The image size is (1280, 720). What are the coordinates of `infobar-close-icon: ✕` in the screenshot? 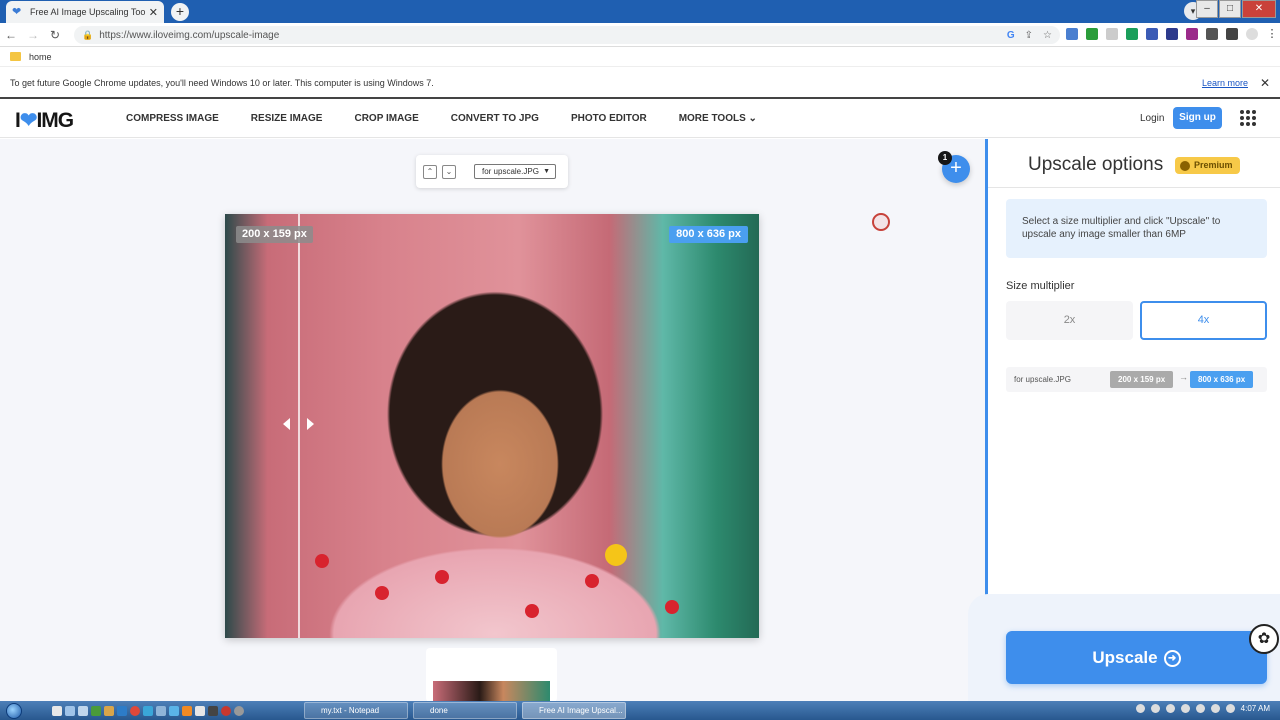 It's located at (1265, 83).